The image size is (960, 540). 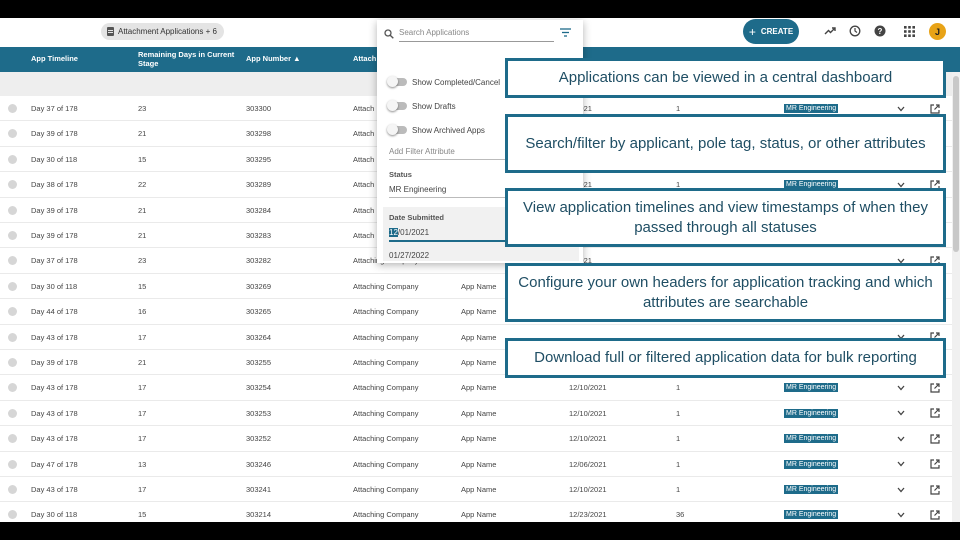 What do you see at coordinates (417, 189) in the screenshot?
I see `status-filter-value: MR Engineering` at bounding box center [417, 189].